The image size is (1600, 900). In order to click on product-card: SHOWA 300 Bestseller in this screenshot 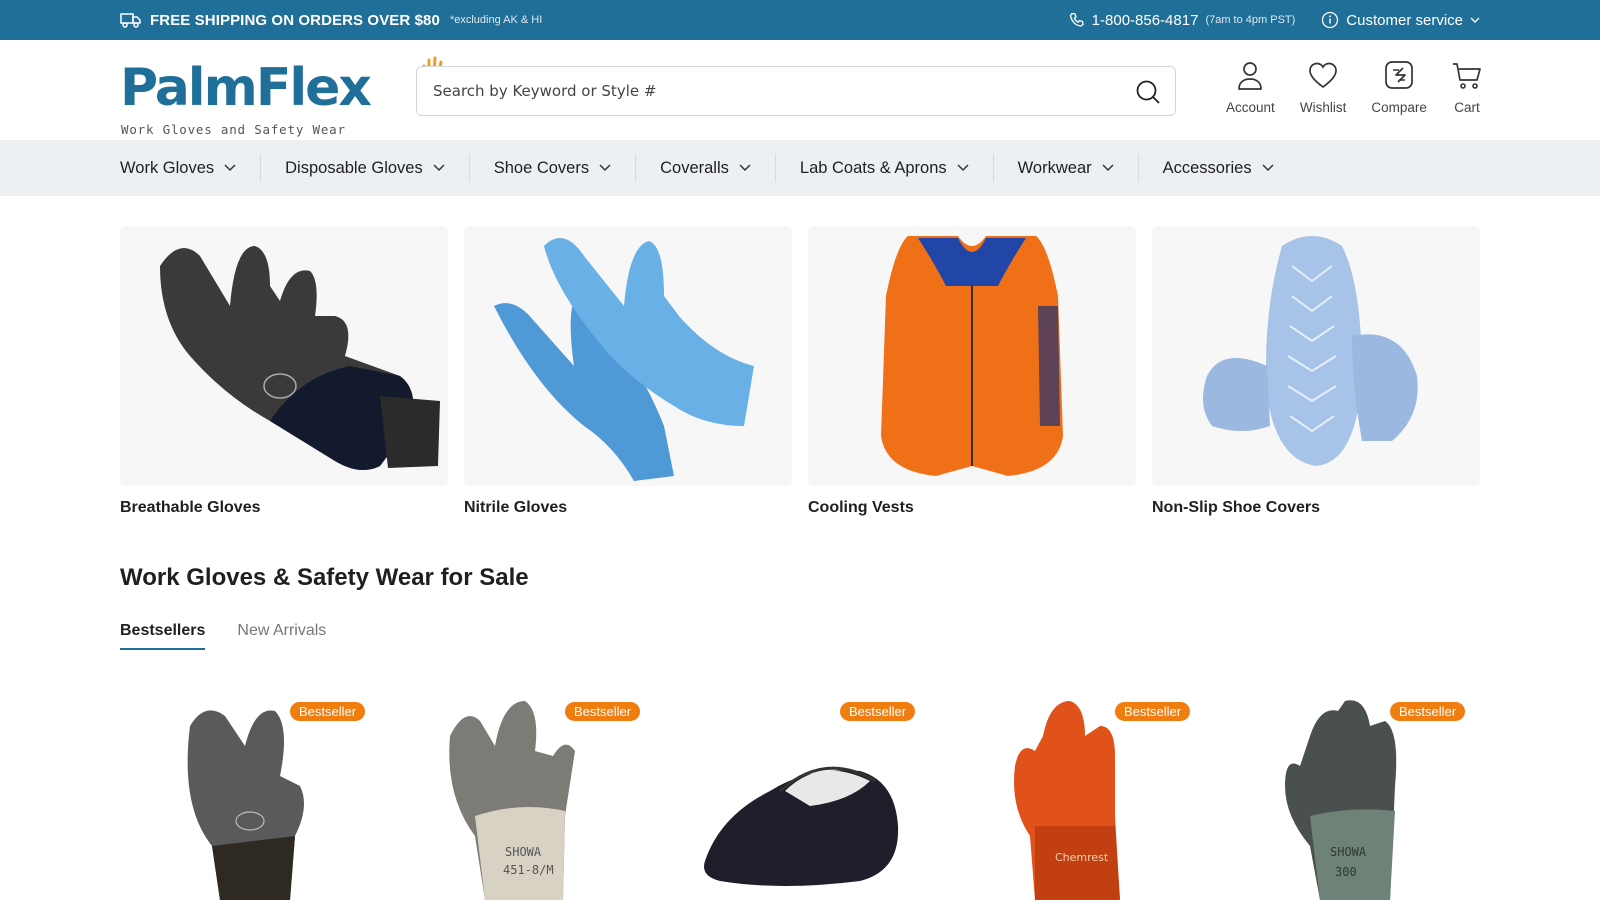, I will do `click(1350, 795)`.